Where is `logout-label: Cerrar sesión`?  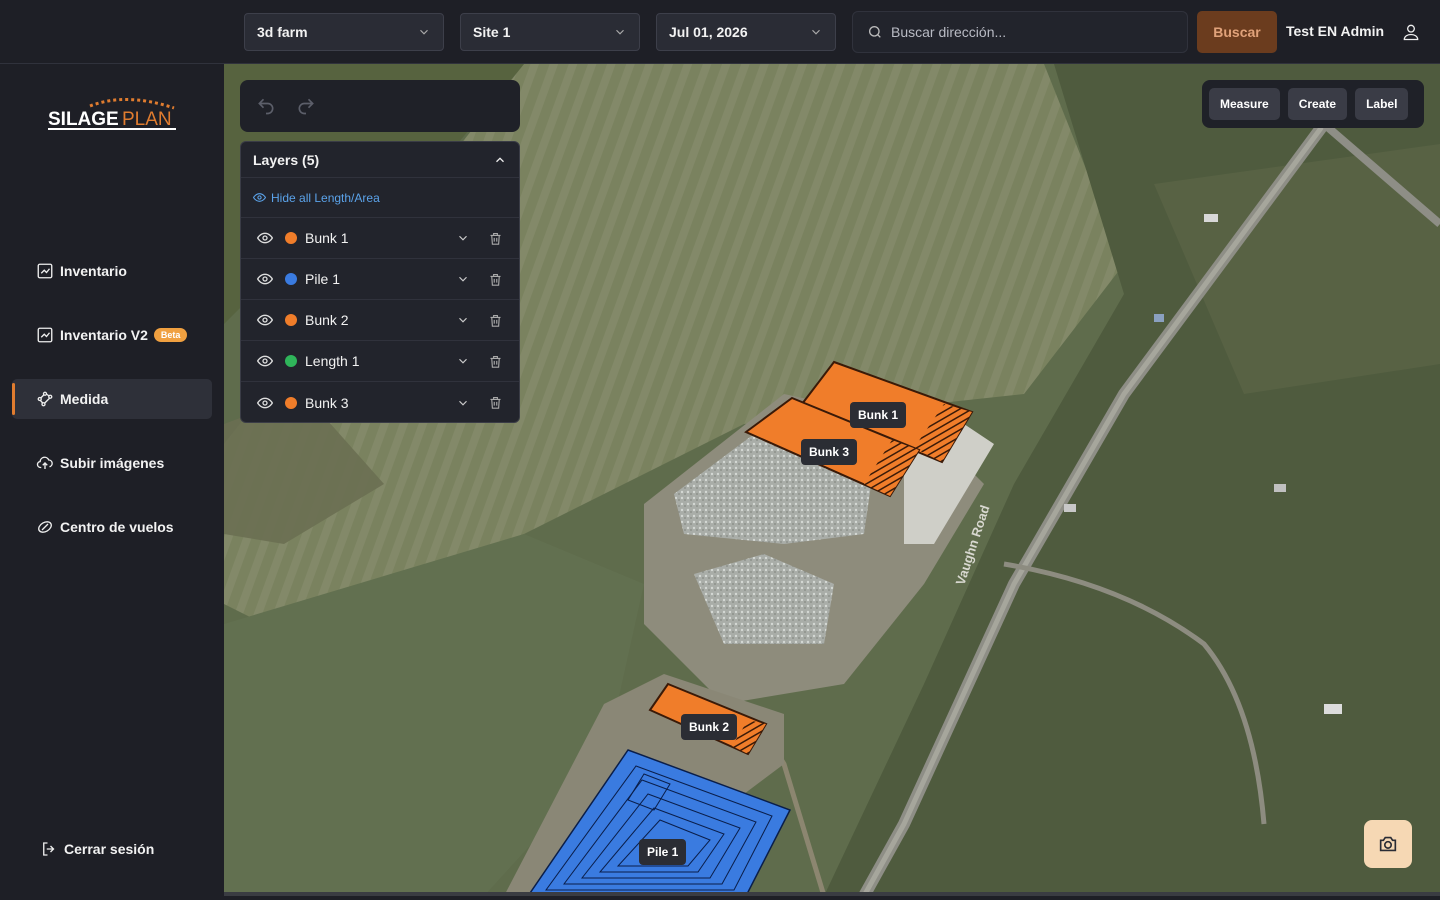
logout-label: Cerrar sesión is located at coordinates (109, 849).